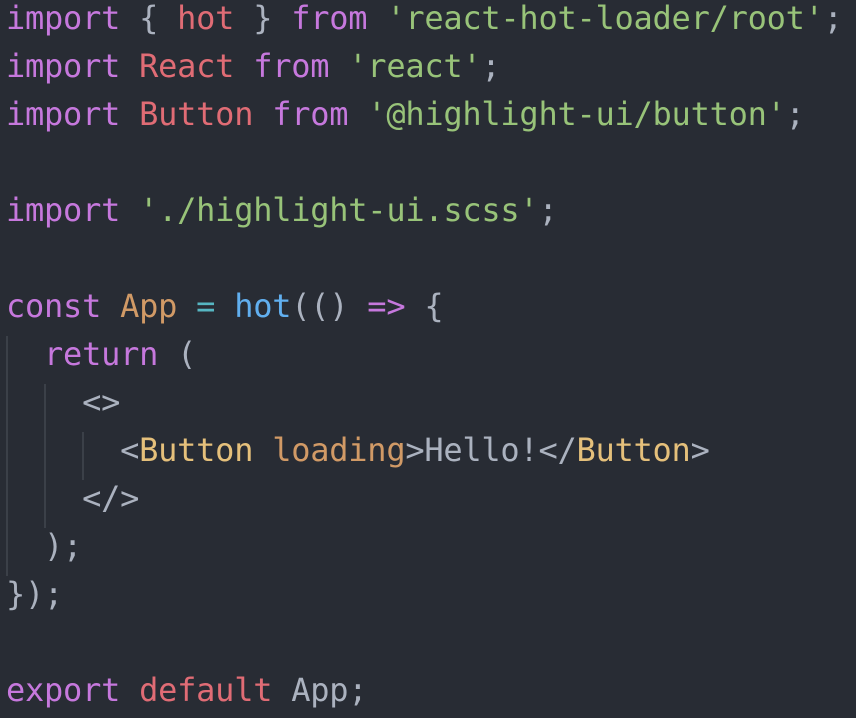 The height and width of the screenshot is (718, 856). I want to click on keyword-default: default, so click(206, 690).